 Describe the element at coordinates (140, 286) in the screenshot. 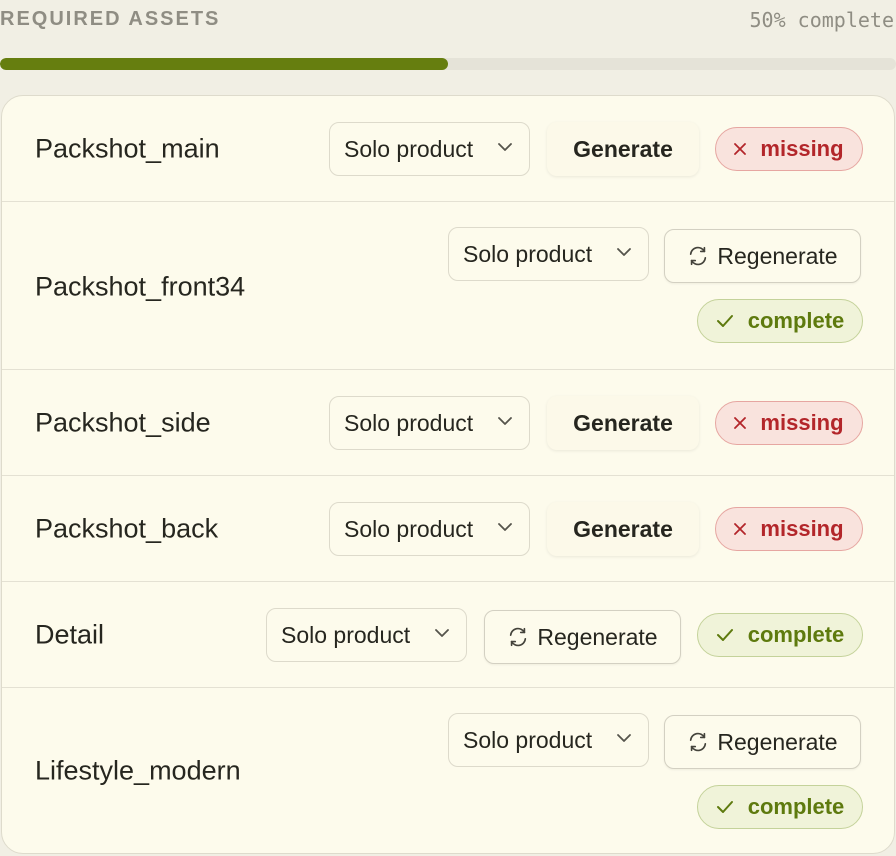

I see `asset-name: Packshot_front34` at that location.